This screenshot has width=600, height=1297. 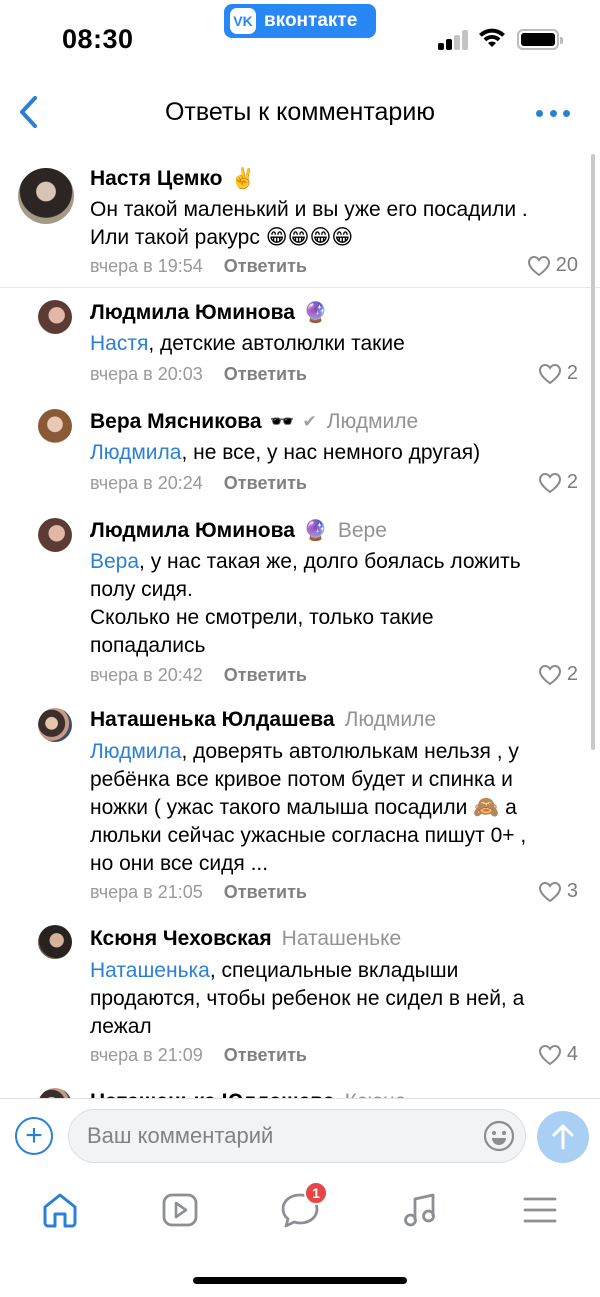 I want to click on mention-link: Вера, so click(x=114, y=561).